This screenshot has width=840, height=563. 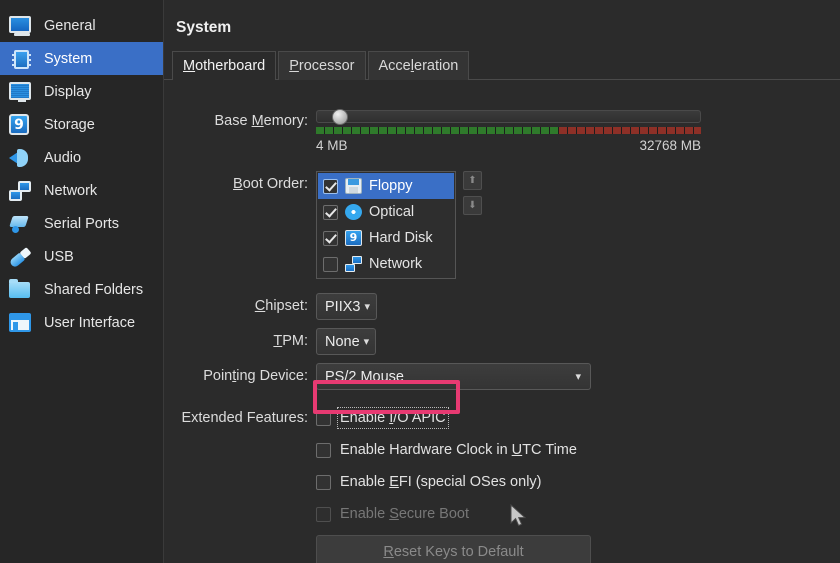 I want to click on slider-handle, so click(x=340, y=117).